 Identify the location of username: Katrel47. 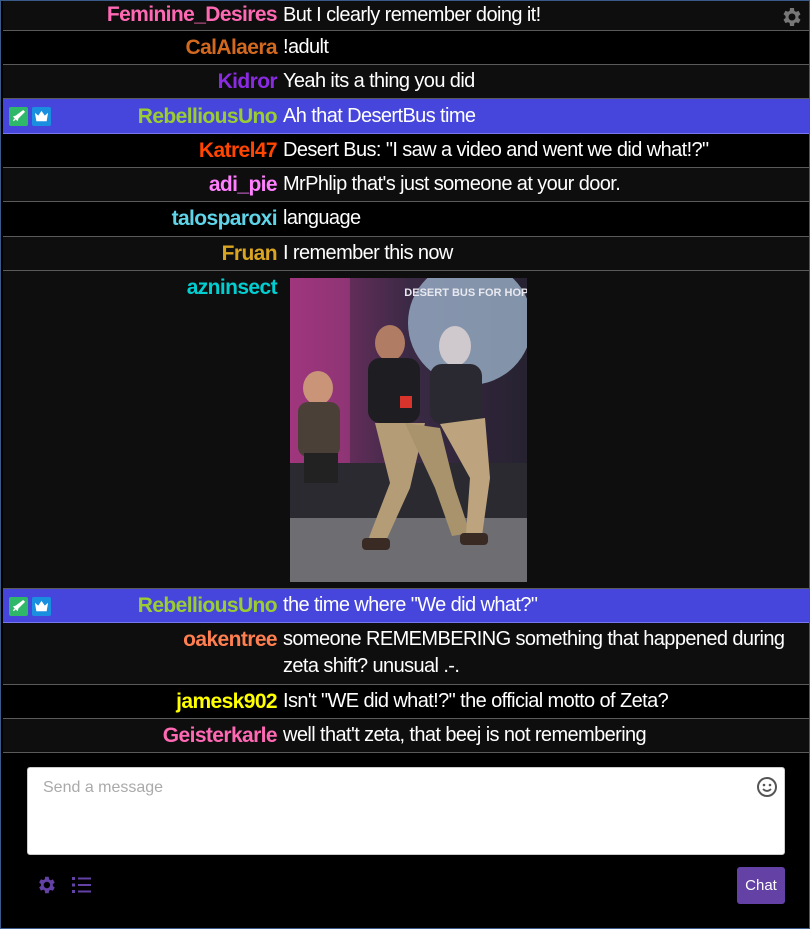
(238, 150).